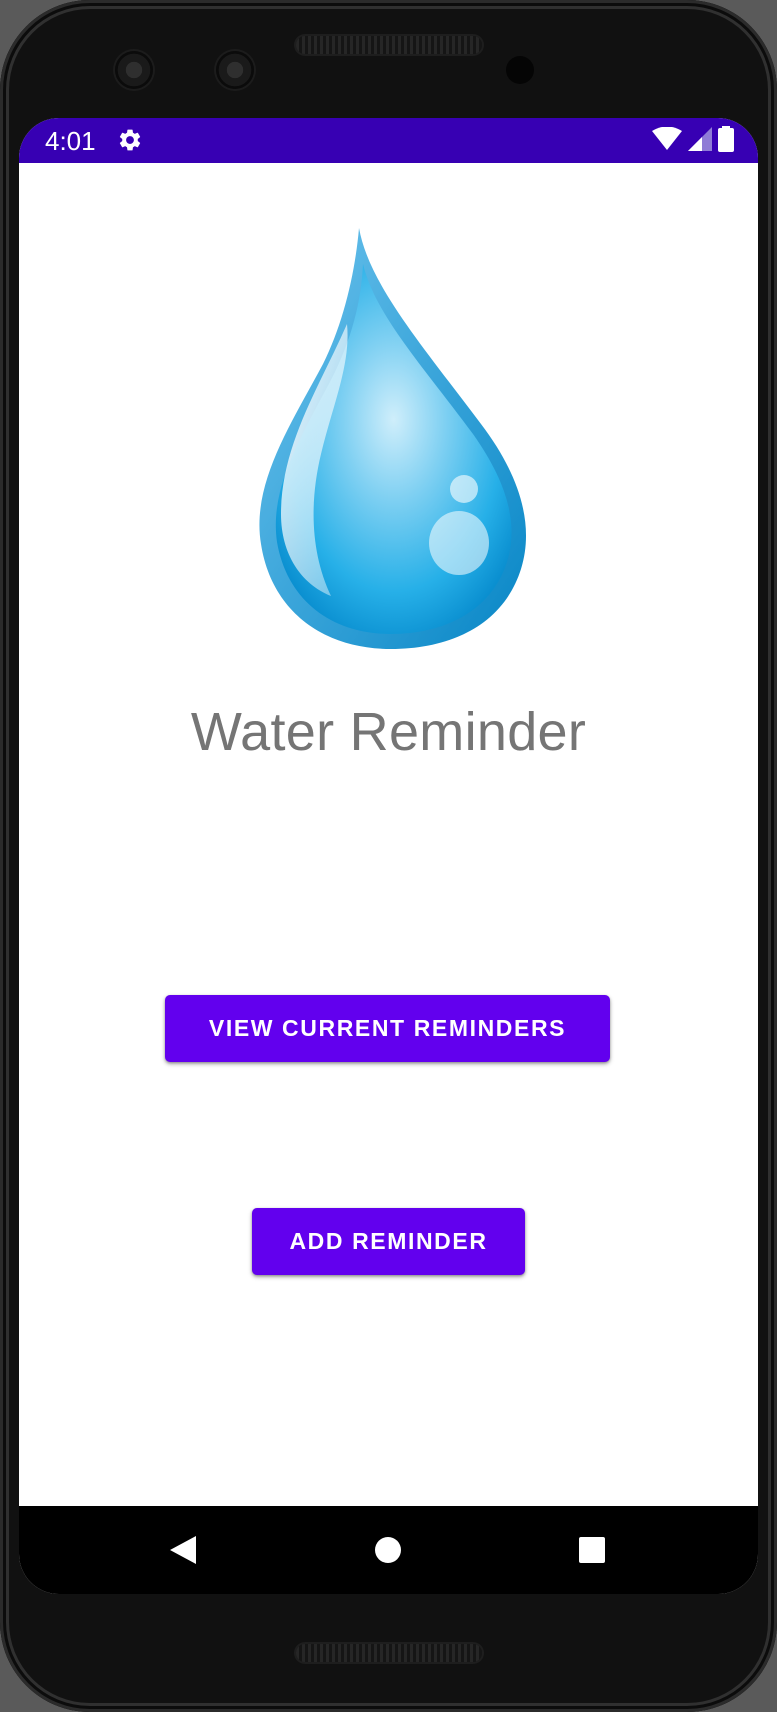  What do you see at coordinates (389, 1653) in the screenshot?
I see `bottom-speaker` at bounding box center [389, 1653].